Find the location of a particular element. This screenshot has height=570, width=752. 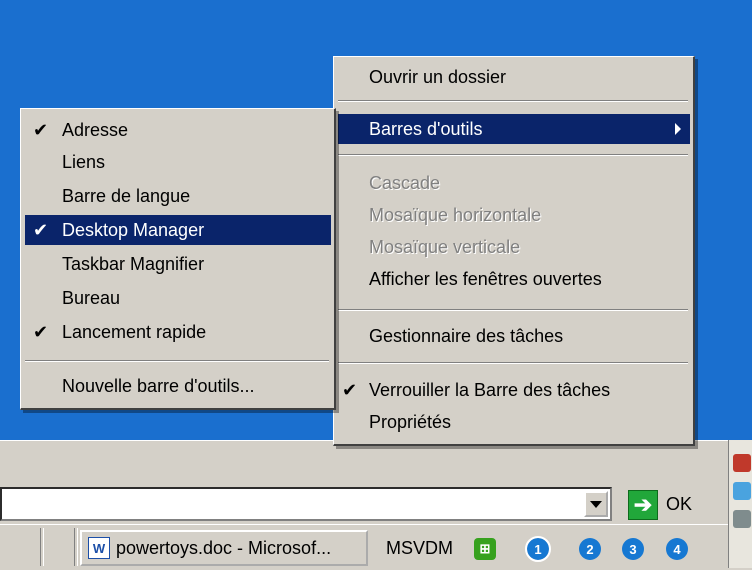

virtual-desktop-1: 1 is located at coordinates (538, 549).